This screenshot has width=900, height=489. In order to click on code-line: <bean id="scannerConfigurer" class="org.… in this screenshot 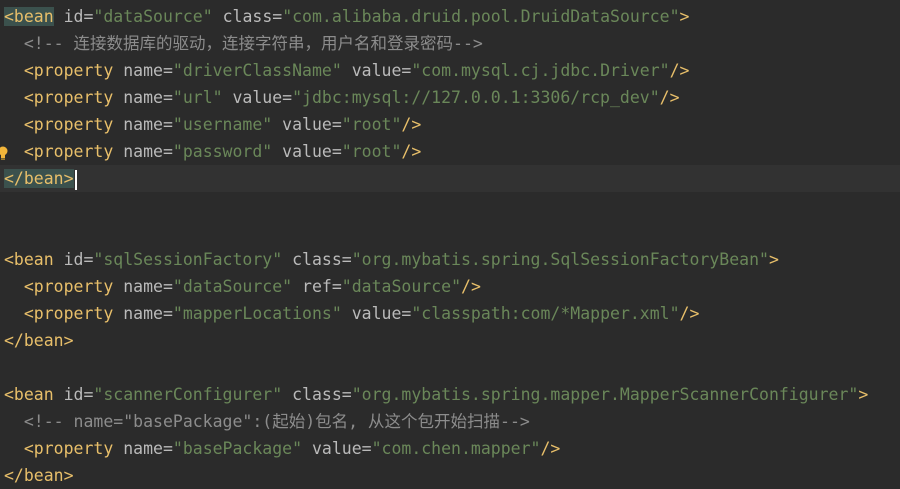, I will do `click(450, 394)`.